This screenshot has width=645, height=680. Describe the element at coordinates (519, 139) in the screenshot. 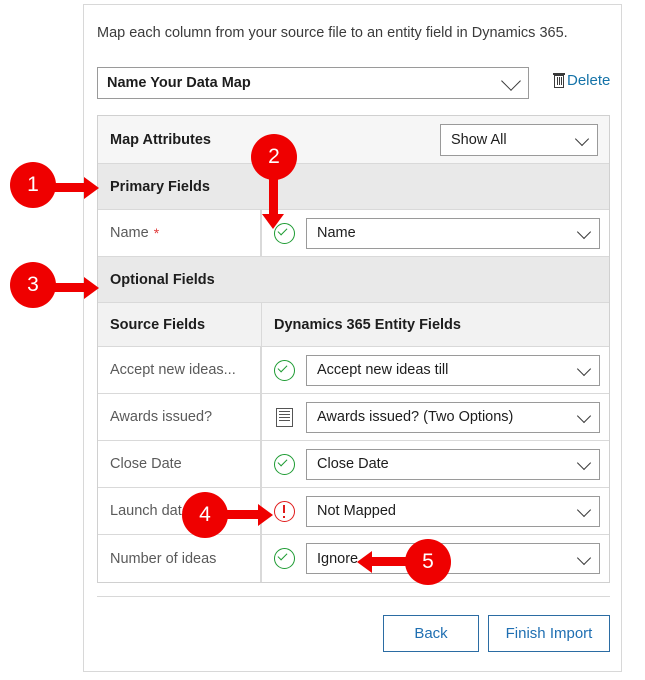

I see `show-all-filter-select: Show All` at that location.